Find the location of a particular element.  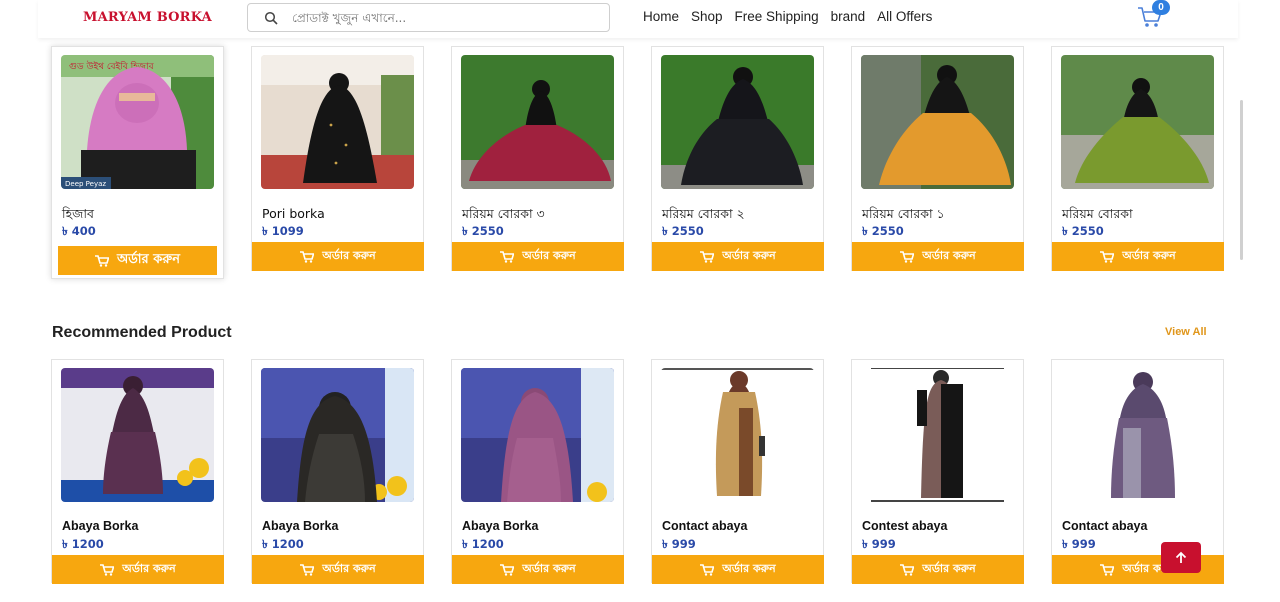

site-logo: MARYAM BORKA is located at coordinates (147, 17).